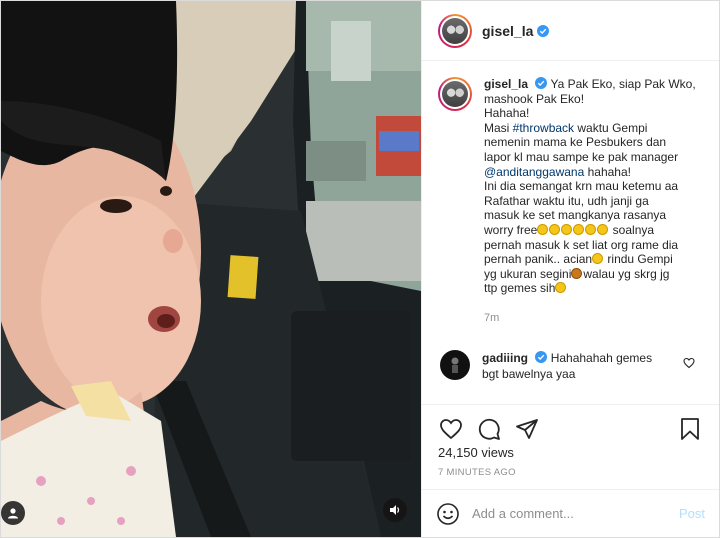 The width and height of the screenshot is (720, 538). I want to click on commenter-username: gadiiing, so click(505, 358).